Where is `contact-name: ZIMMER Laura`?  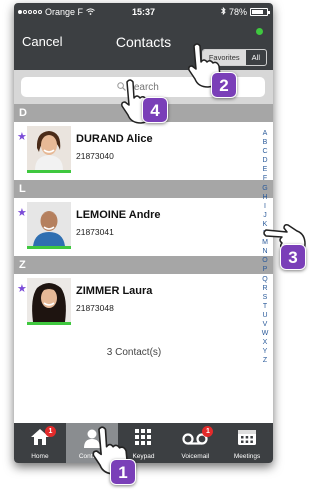 contact-name: ZIMMER Laura is located at coordinates (114, 291).